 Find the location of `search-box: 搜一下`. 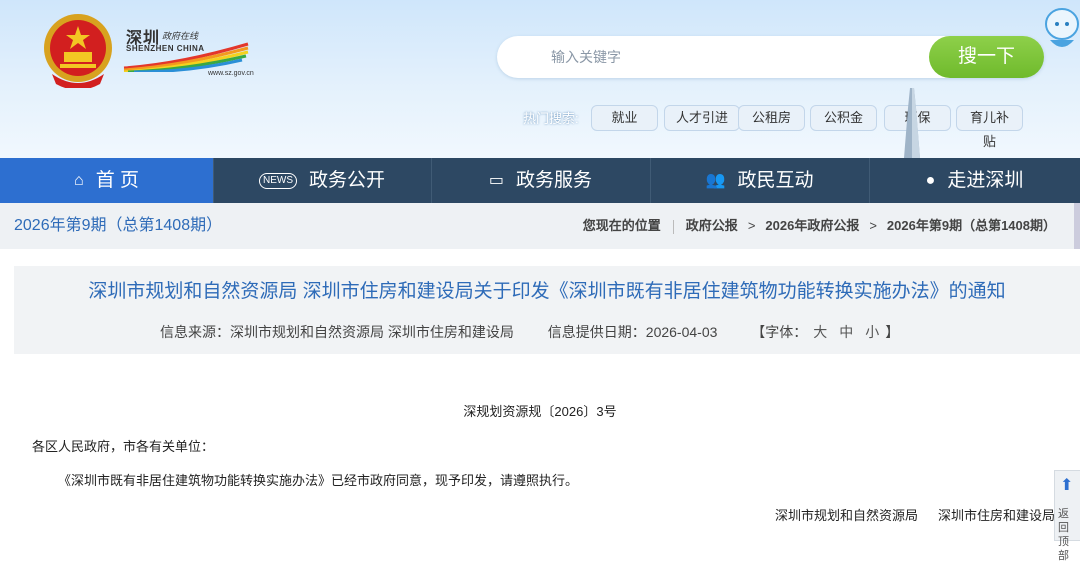

search-box: 搜一下 is located at coordinates (770, 57).